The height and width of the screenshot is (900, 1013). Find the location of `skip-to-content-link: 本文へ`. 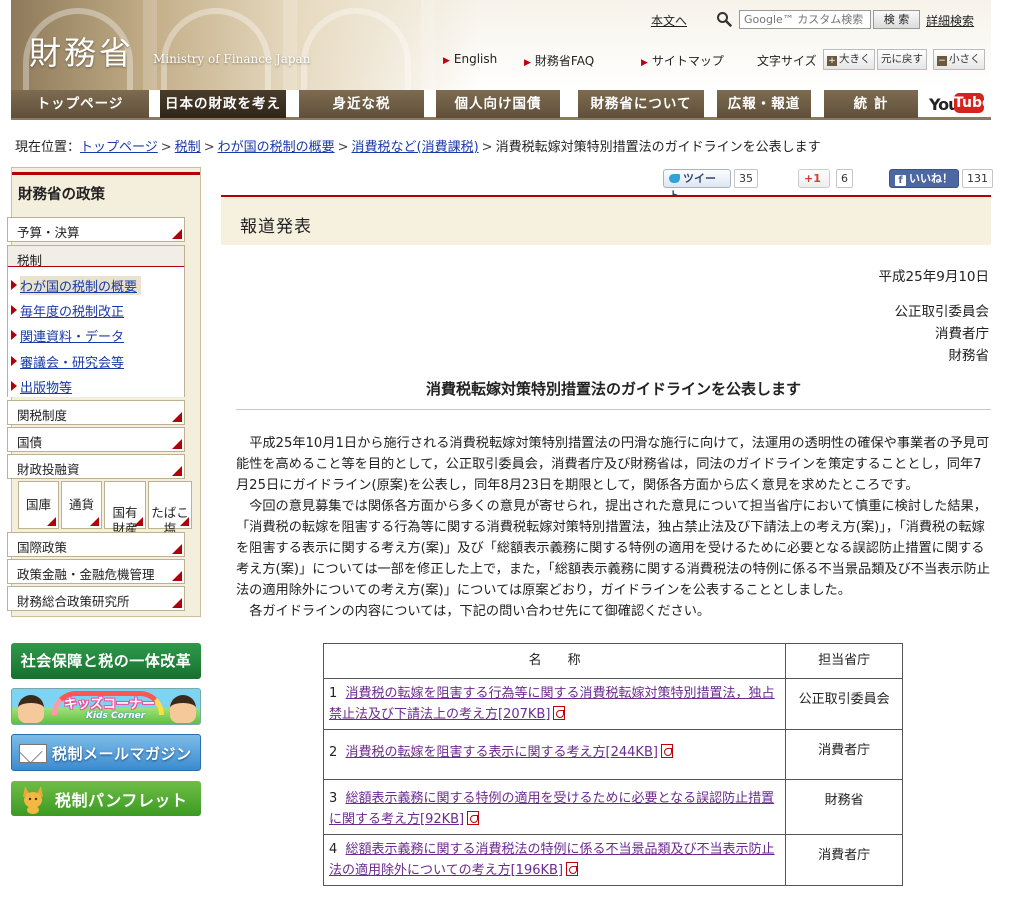

skip-to-content-link: 本文へ is located at coordinates (669, 20).